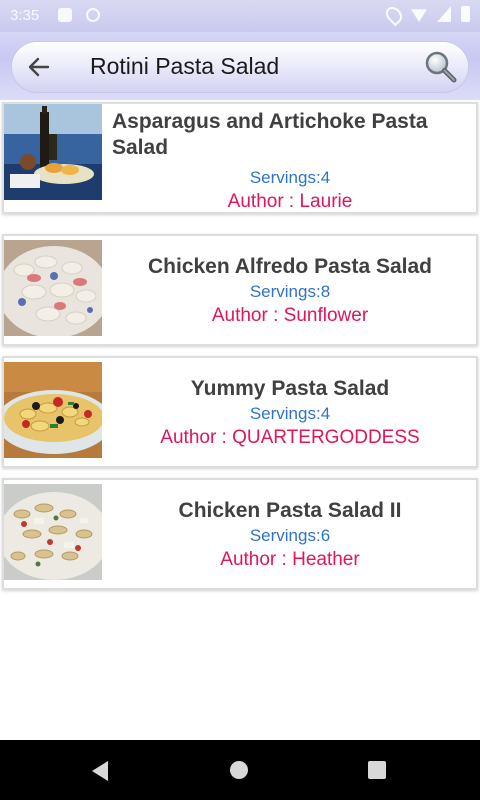 Image resolution: width=480 pixels, height=800 pixels. I want to click on recipe-author: Author : Heather, so click(290, 559).